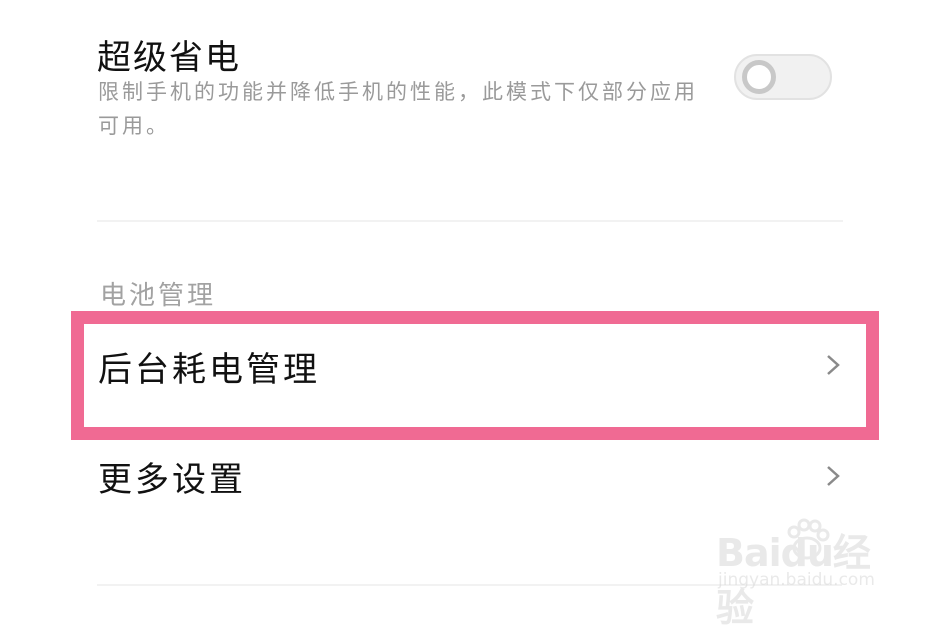 The image size is (936, 632). What do you see at coordinates (169, 58) in the screenshot?
I see `super-saver-title: 超级省电` at bounding box center [169, 58].